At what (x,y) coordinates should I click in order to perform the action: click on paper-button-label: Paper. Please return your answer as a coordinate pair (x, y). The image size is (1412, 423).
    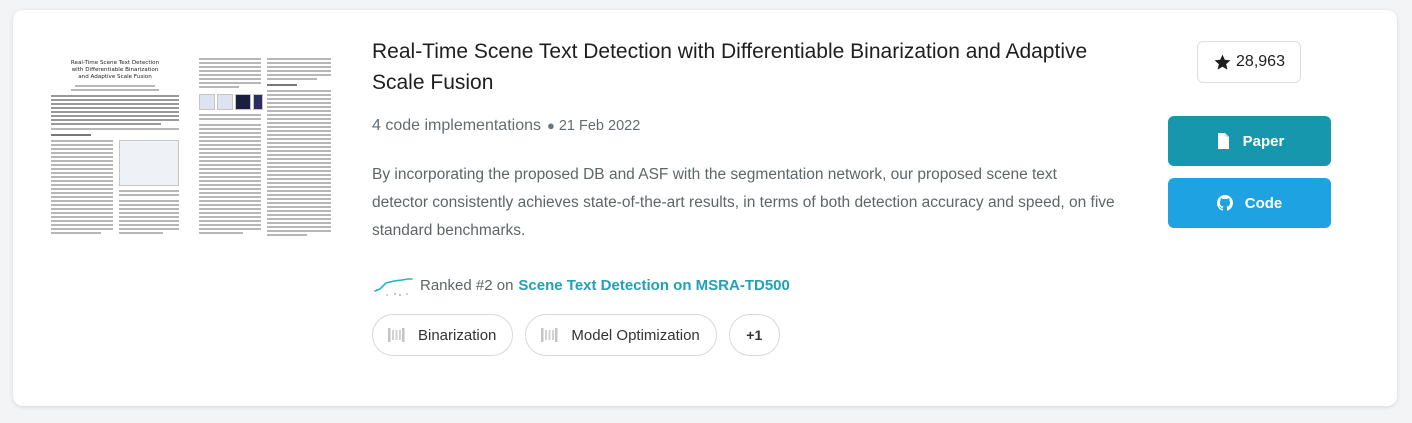
    Looking at the image, I should click on (1263, 141).